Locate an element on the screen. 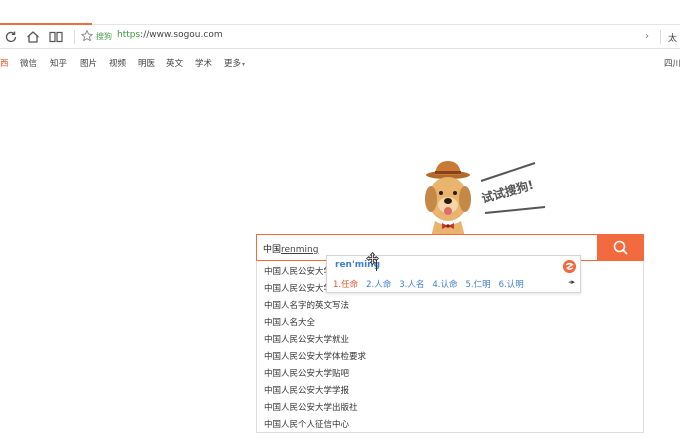 The height and width of the screenshot is (448, 680). search-icon is located at coordinates (620, 247).